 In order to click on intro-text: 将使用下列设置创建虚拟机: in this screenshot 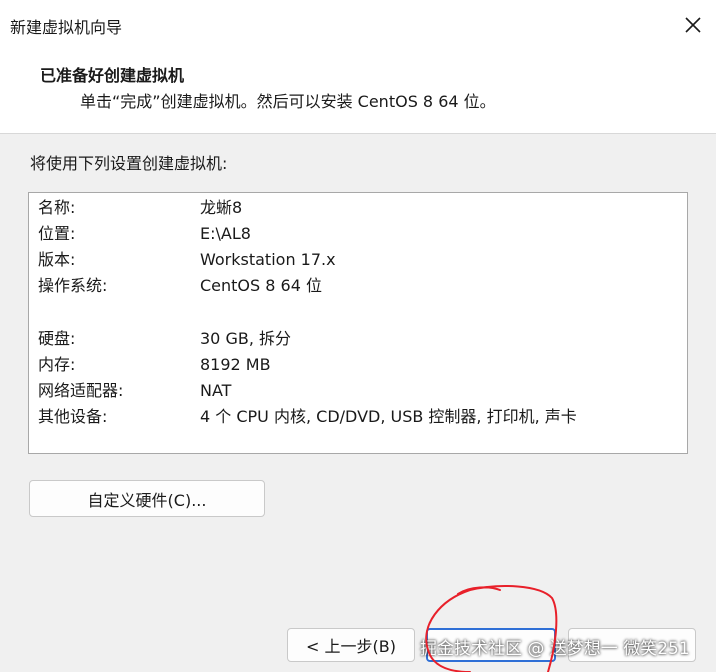, I will do `click(129, 163)`.